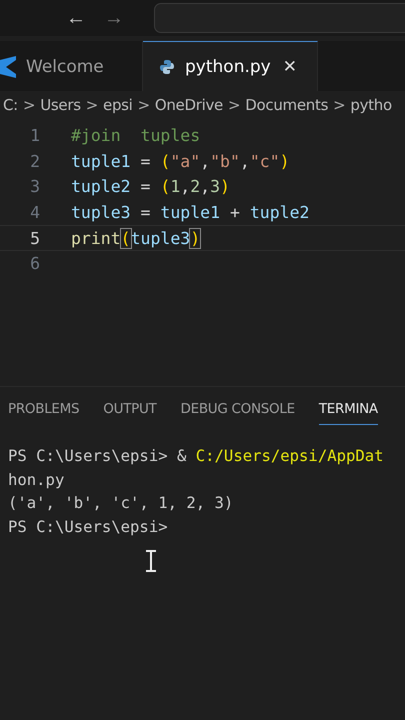 This screenshot has width=405, height=720. I want to click on breadcrumb-item: C:, so click(10, 105).